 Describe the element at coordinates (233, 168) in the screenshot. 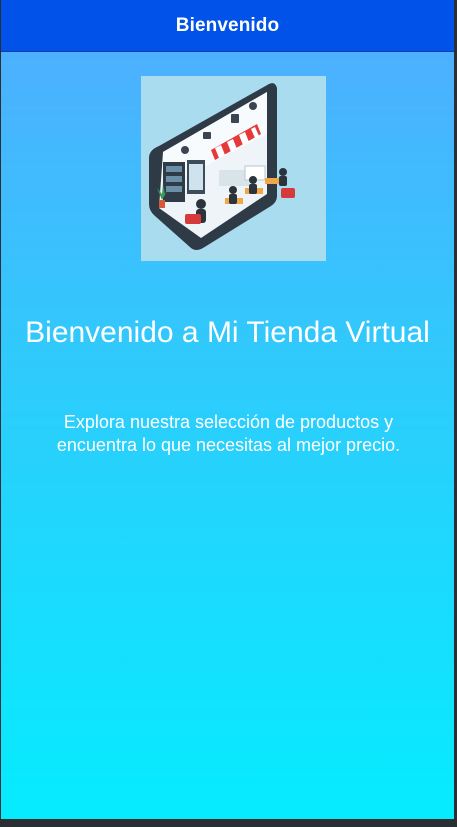

I see `store-illustration-image` at that location.